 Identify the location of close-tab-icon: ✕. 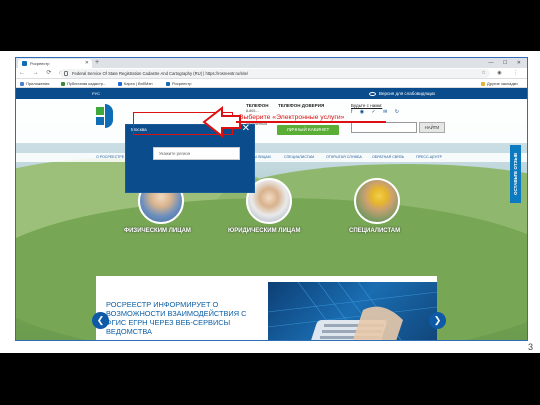
(87, 63).